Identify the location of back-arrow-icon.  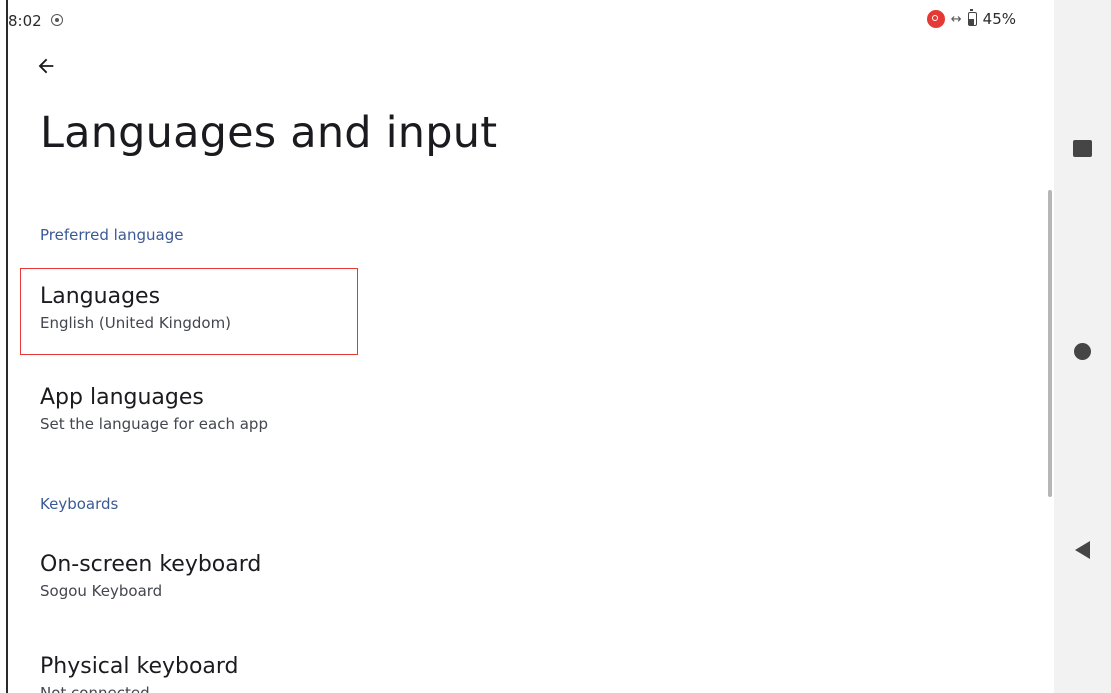
(46, 66).